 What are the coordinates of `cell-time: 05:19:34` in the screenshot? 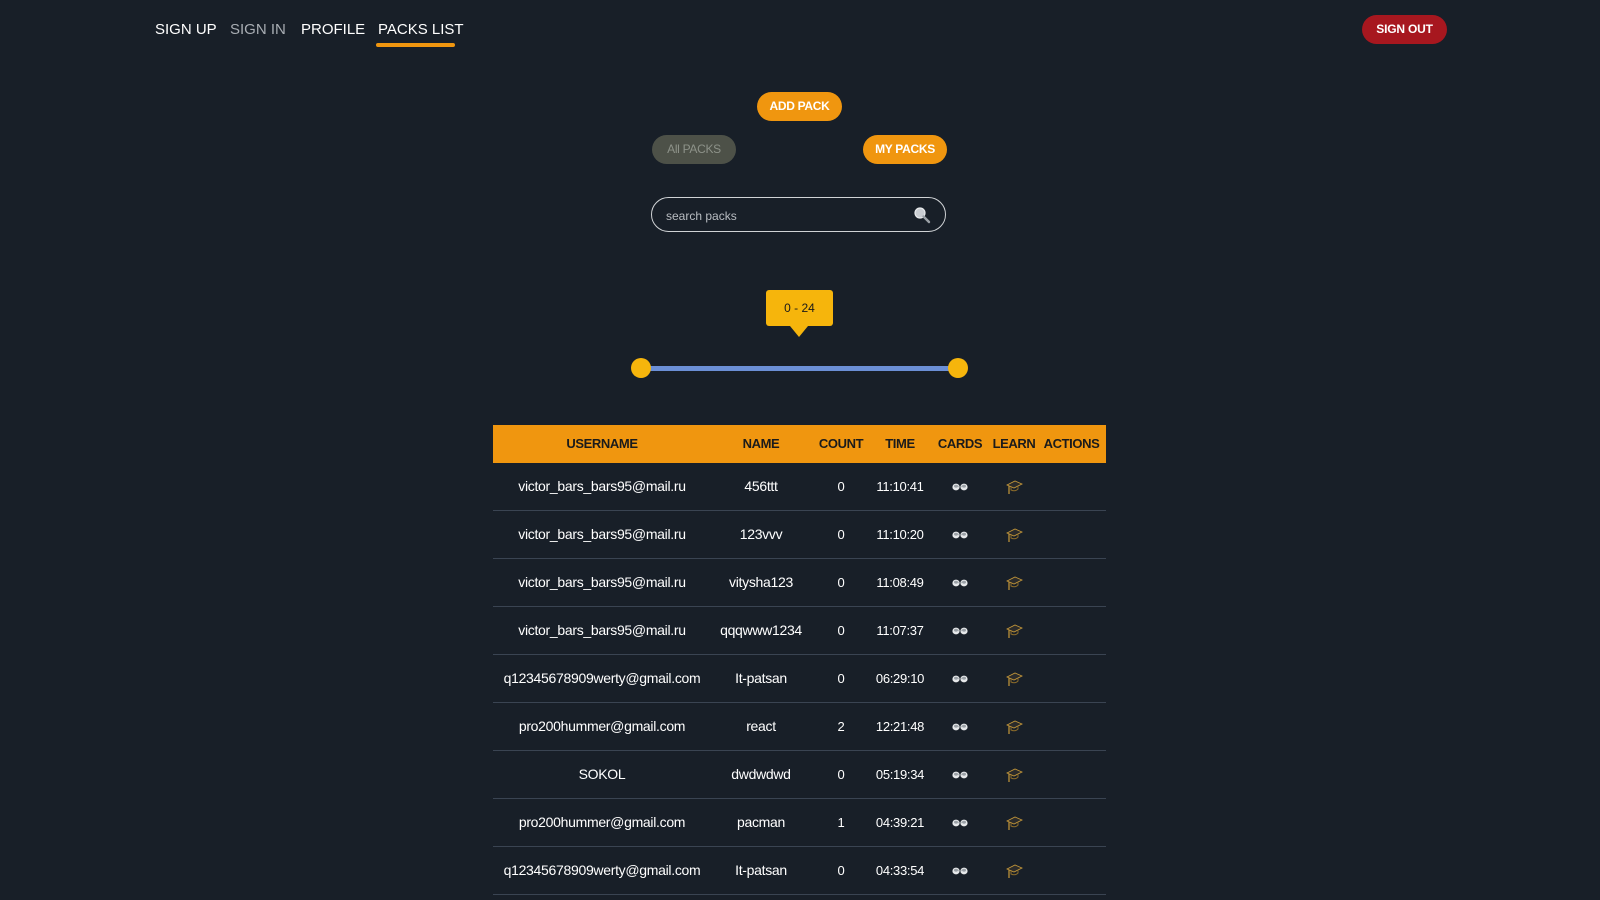 It's located at (900, 774).